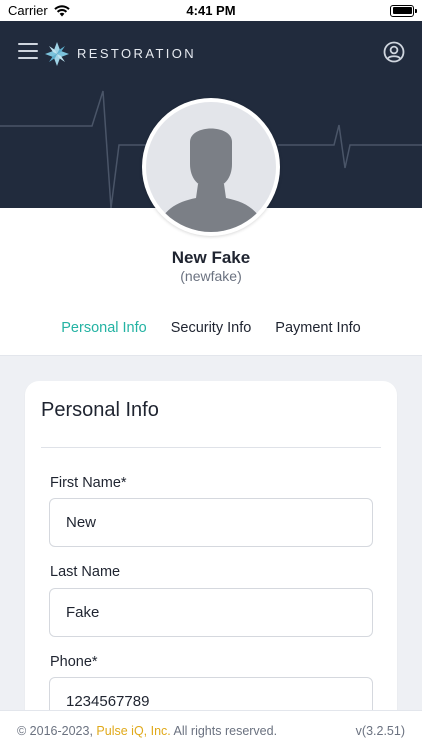  I want to click on status-left: Carrier, so click(39, 10).